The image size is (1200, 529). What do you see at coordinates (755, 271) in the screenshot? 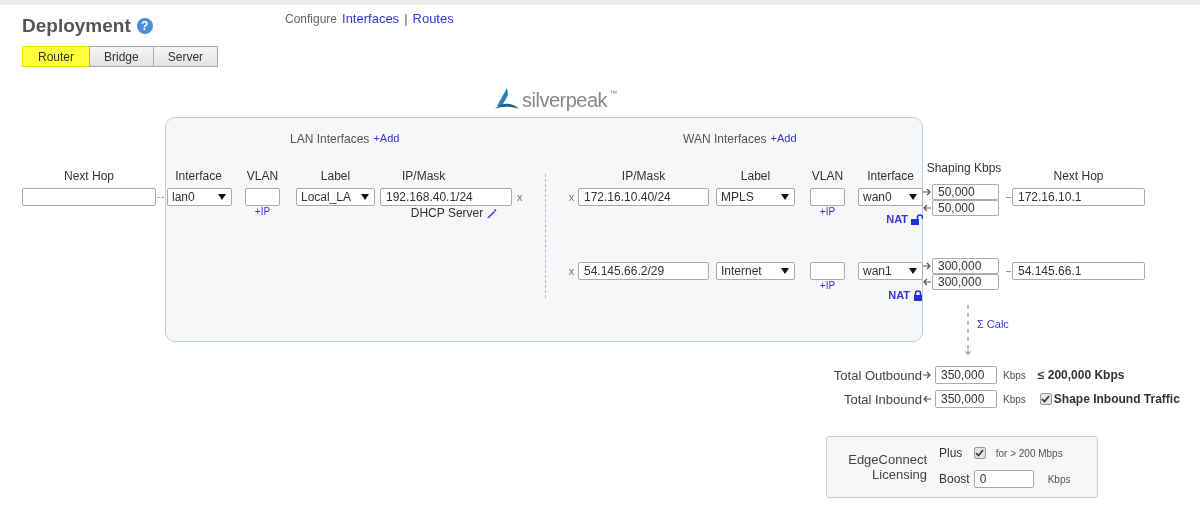
I see `label-dropdown: Internet` at bounding box center [755, 271].